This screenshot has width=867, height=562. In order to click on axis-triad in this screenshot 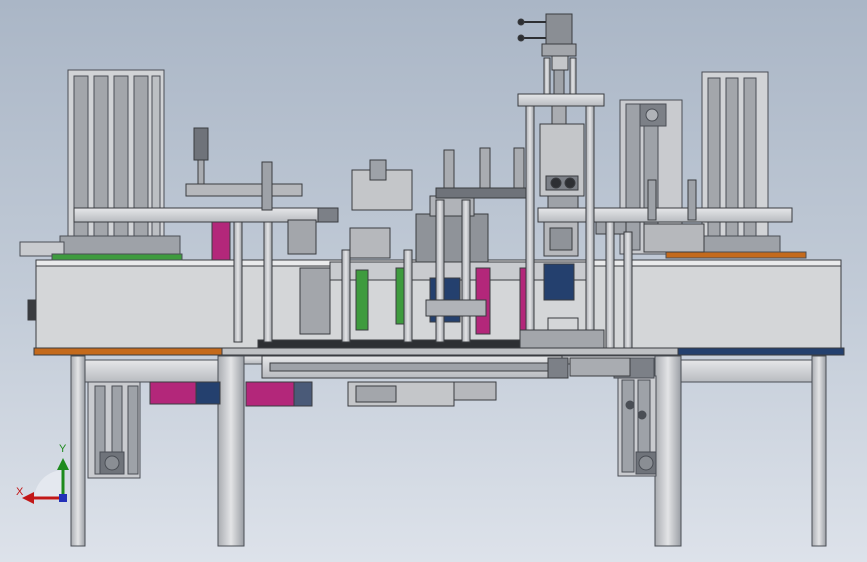, I will do `click(45, 481)`.